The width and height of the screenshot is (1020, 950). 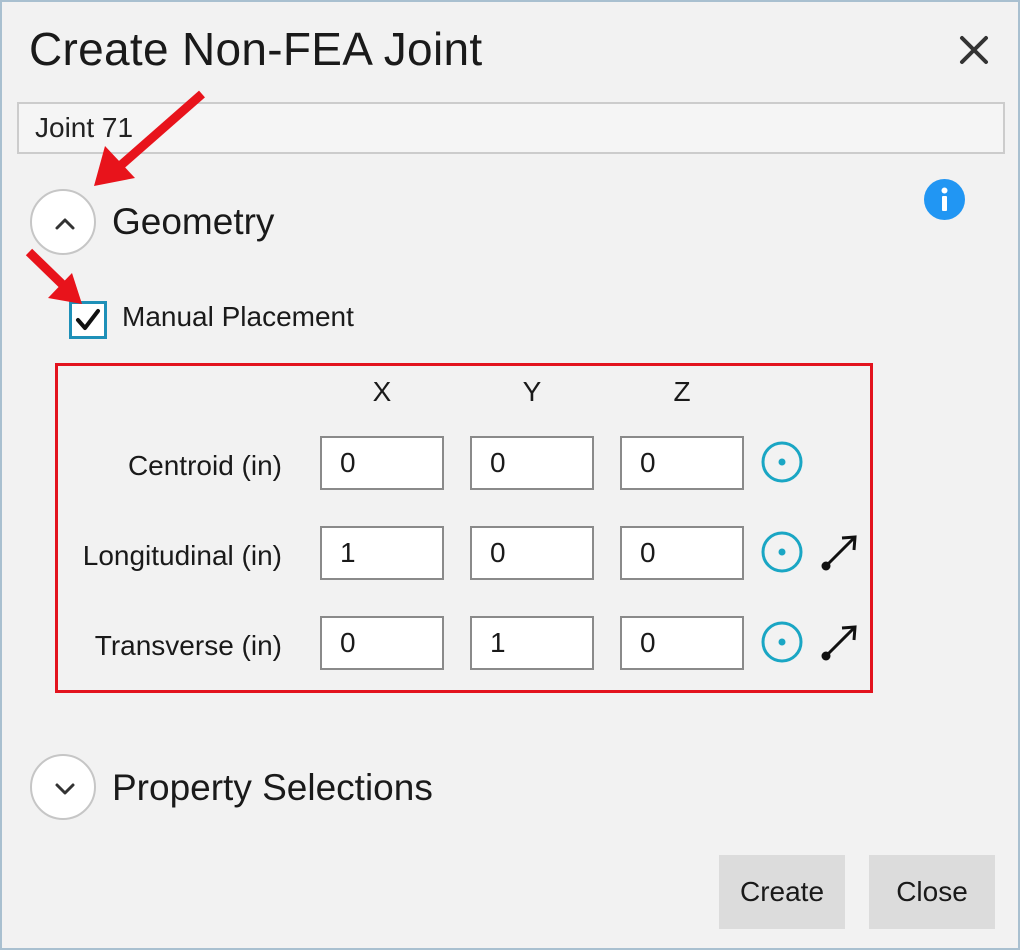 I want to click on longitudinal-x-input, so click(x=382, y=553).